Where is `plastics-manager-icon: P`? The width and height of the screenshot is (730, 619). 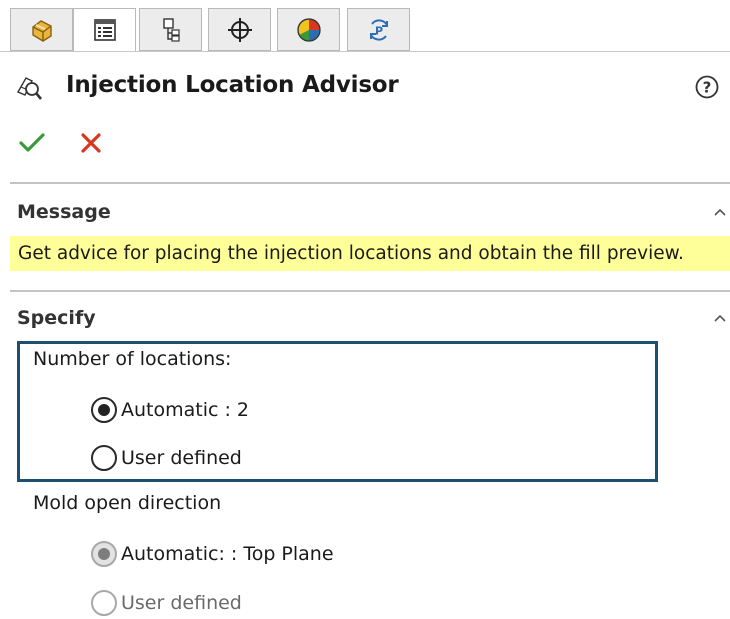 plastics-manager-icon: P is located at coordinates (378, 29).